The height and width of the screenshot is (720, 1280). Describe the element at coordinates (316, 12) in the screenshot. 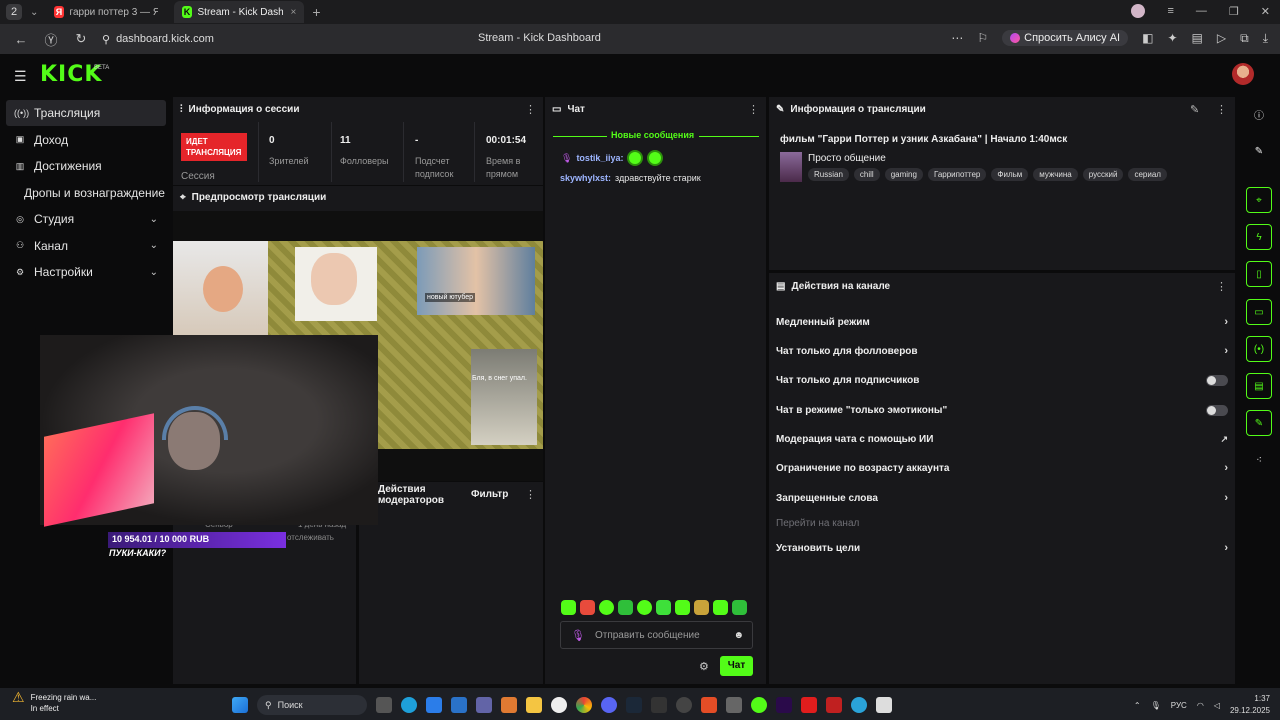

I see `new-tab-button: +` at that location.